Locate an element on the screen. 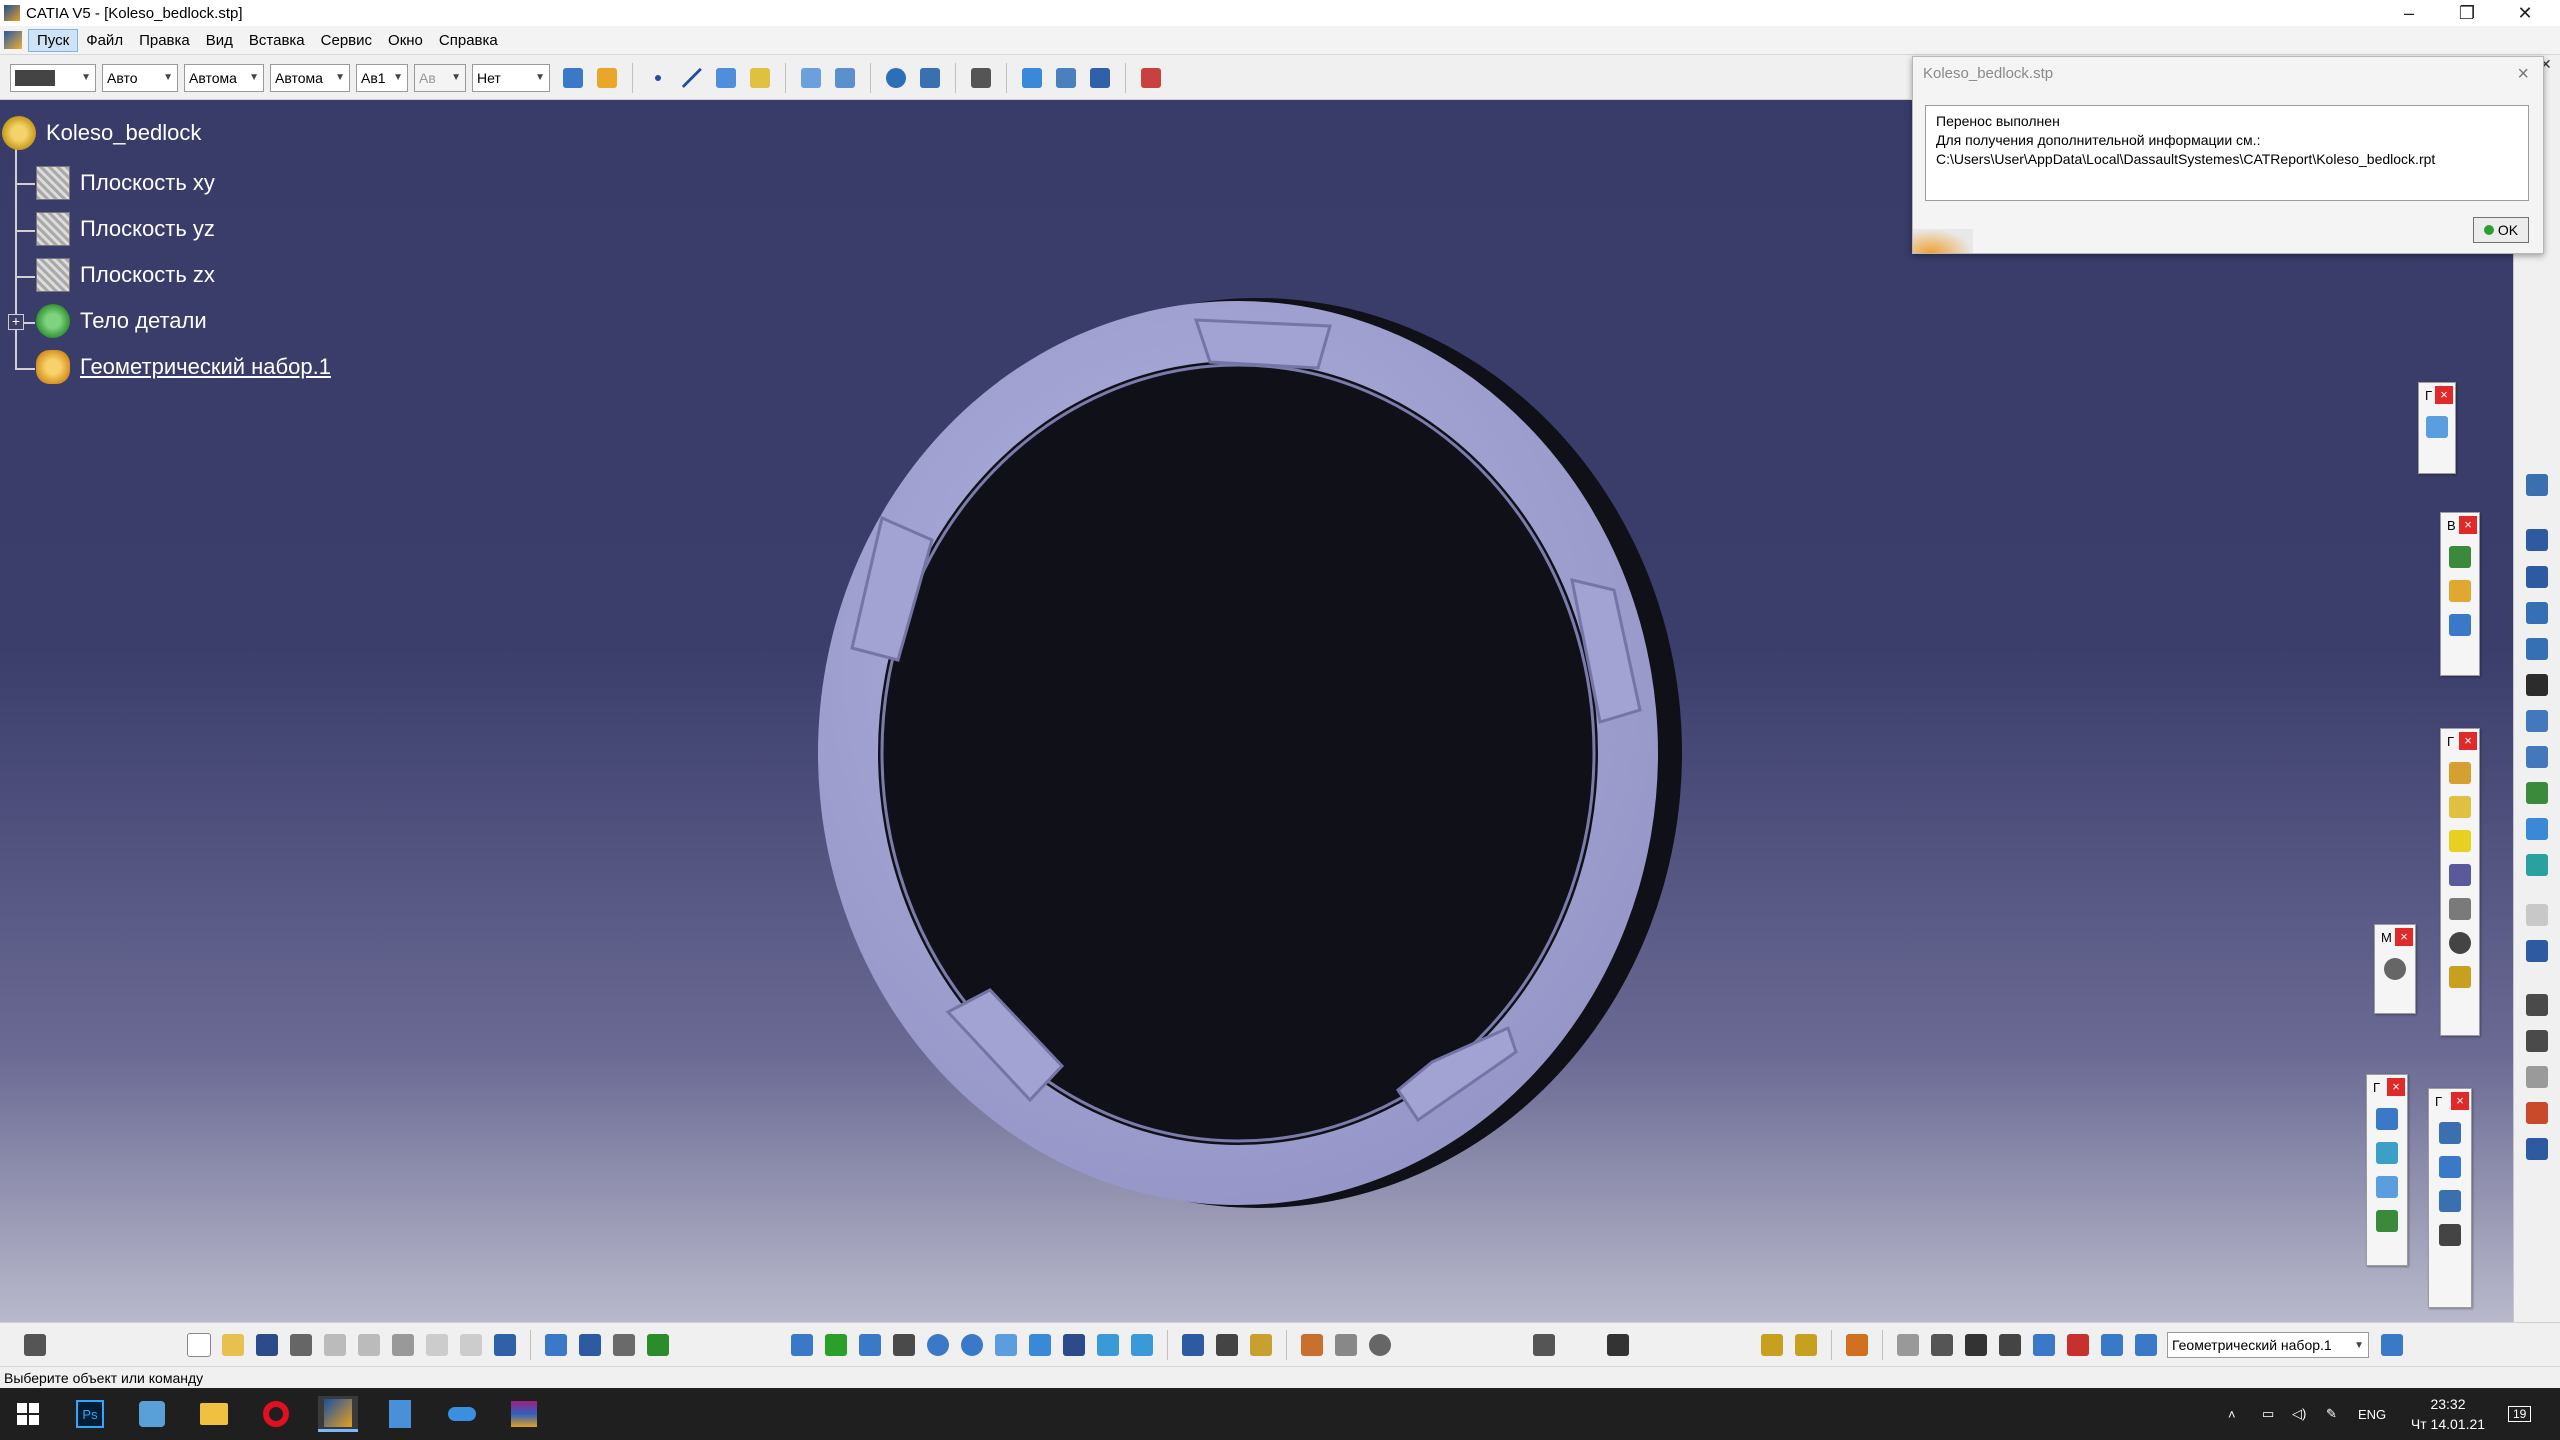  target-icon is located at coordinates (2460, 943).